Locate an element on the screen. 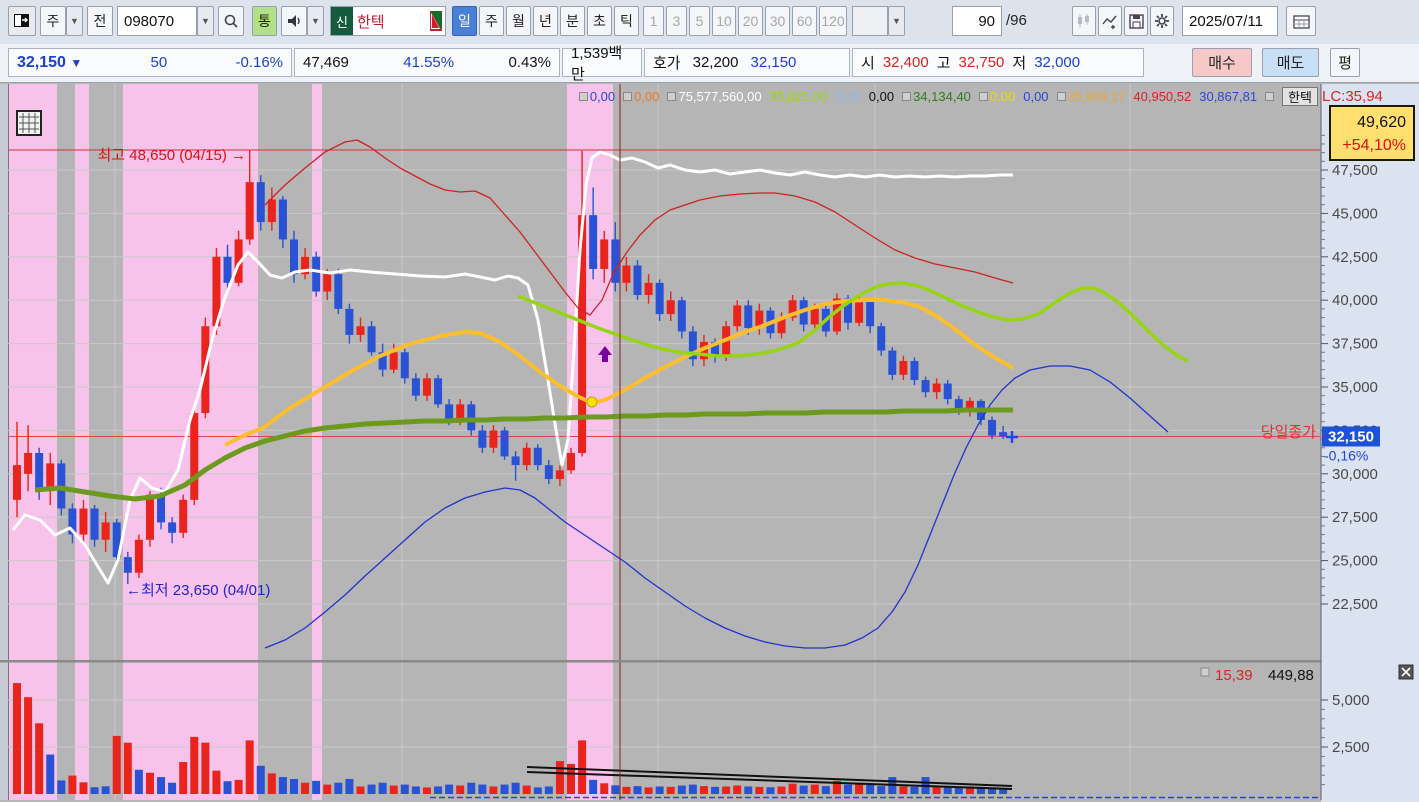 The image size is (1419, 802). save-icon is located at coordinates (1136, 21).